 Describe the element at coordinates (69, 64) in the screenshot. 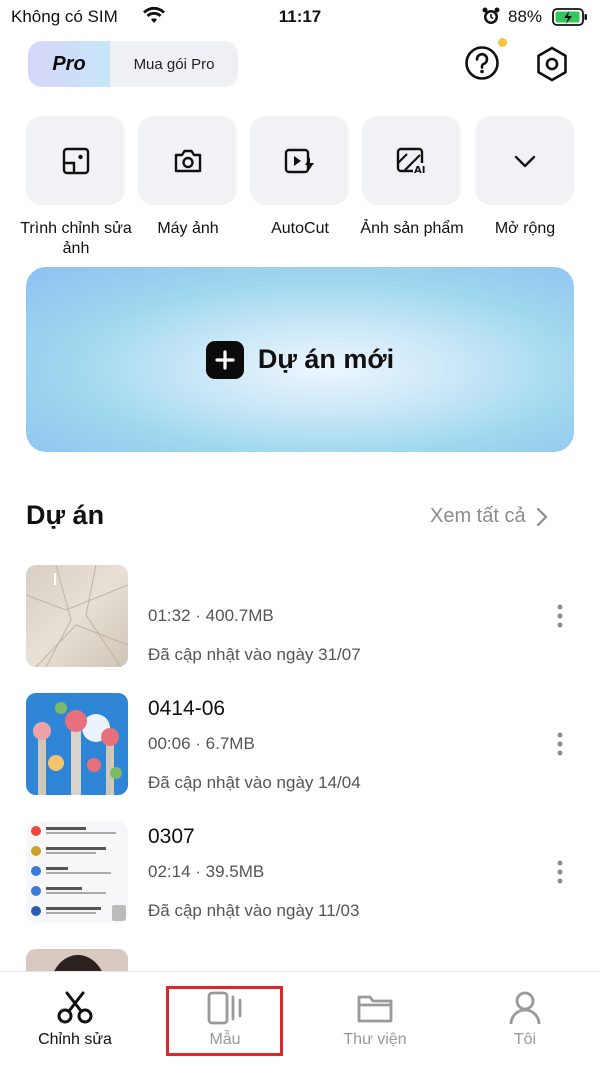

I see `pro-badge: Pro` at that location.